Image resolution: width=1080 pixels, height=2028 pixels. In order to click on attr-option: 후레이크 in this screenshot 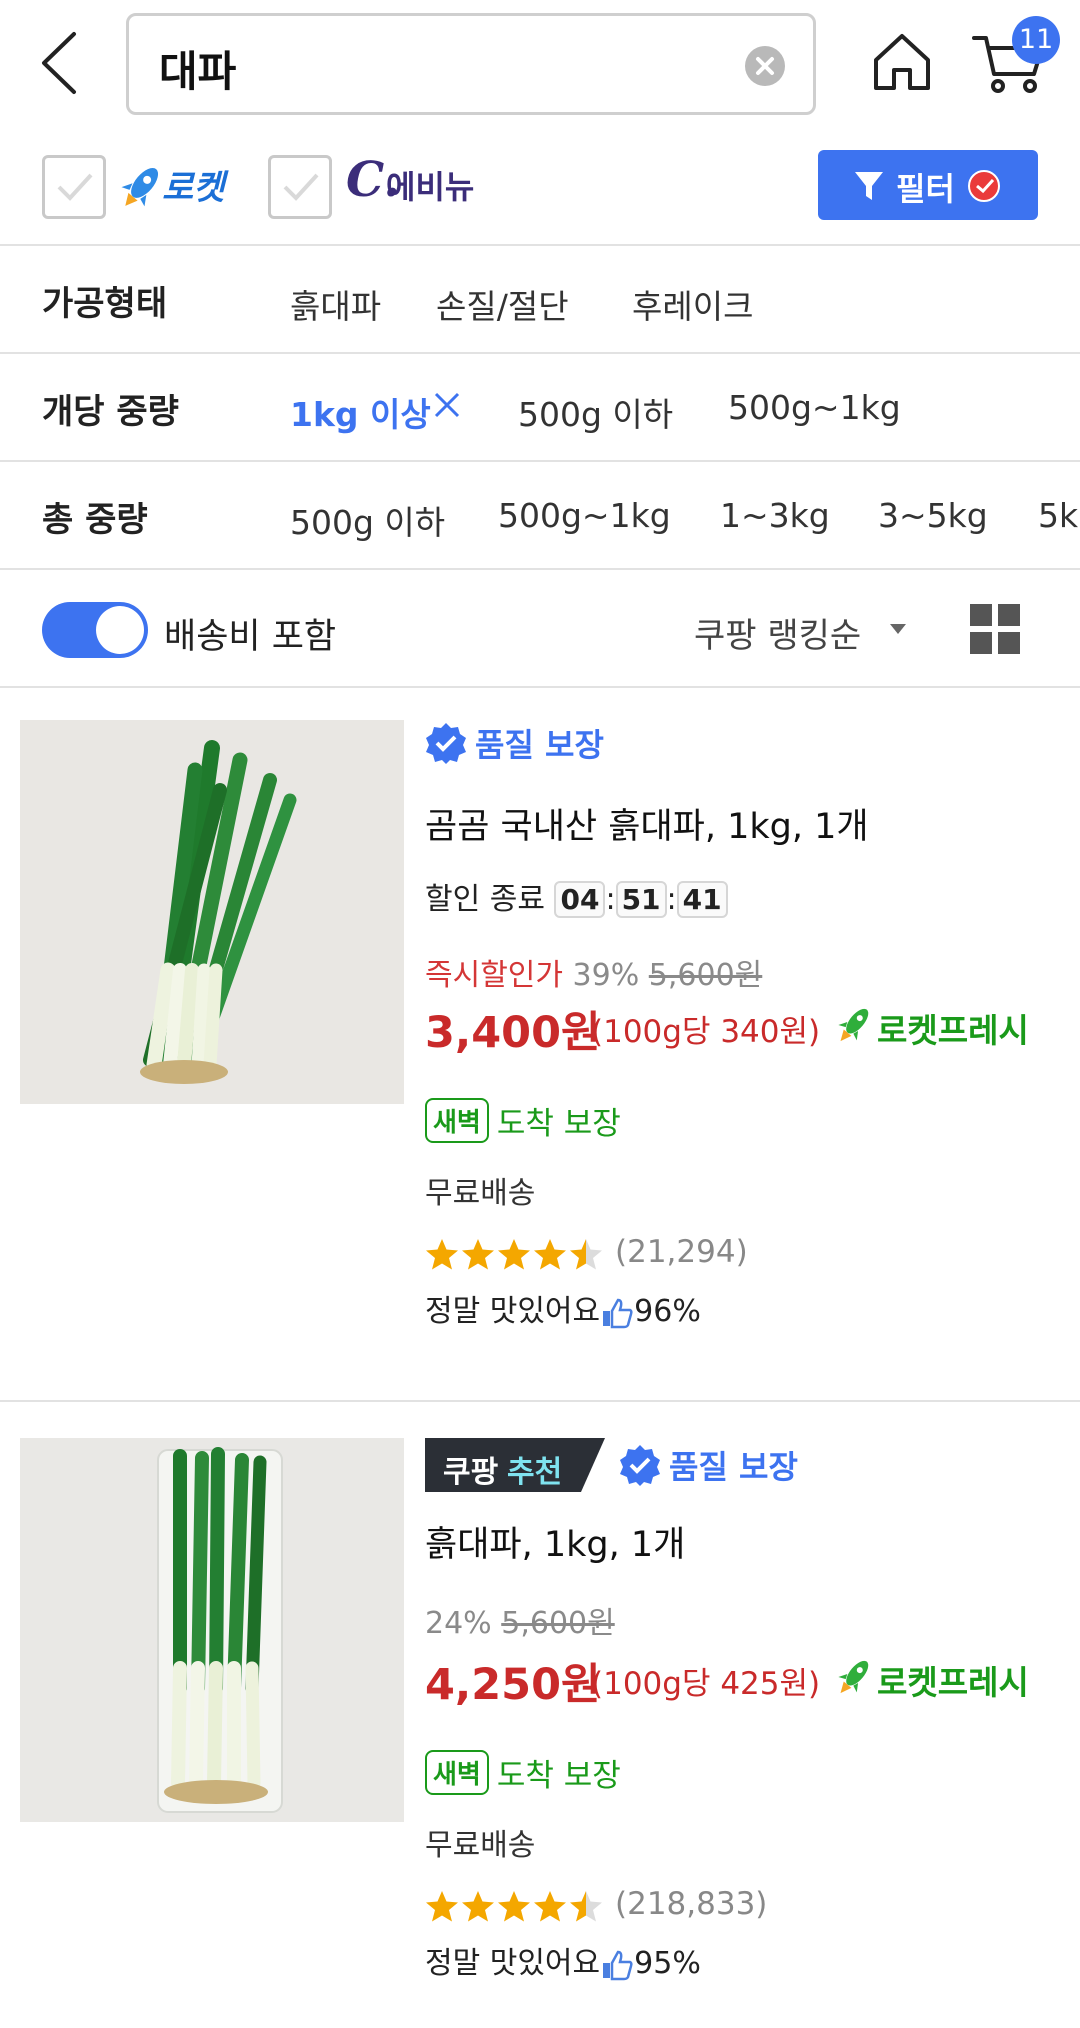, I will do `click(692, 304)`.